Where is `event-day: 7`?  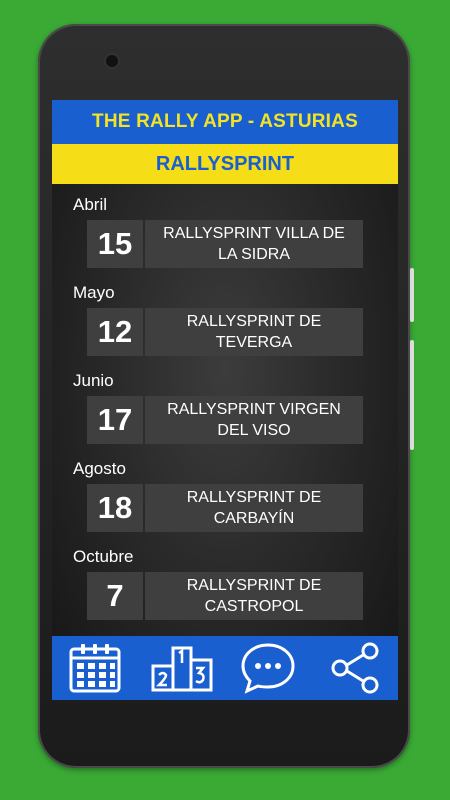
event-day: 7 is located at coordinates (115, 596).